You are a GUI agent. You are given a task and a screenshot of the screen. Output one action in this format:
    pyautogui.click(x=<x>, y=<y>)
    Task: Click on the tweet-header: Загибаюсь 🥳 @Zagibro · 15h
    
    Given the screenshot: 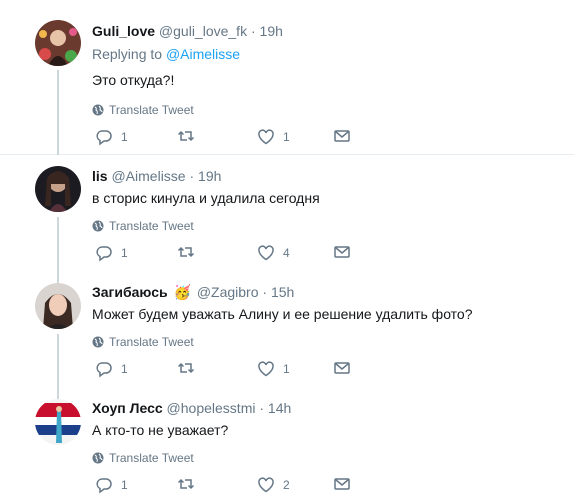 What is the action you would take?
    pyautogui.click(x=328, y=292)
    